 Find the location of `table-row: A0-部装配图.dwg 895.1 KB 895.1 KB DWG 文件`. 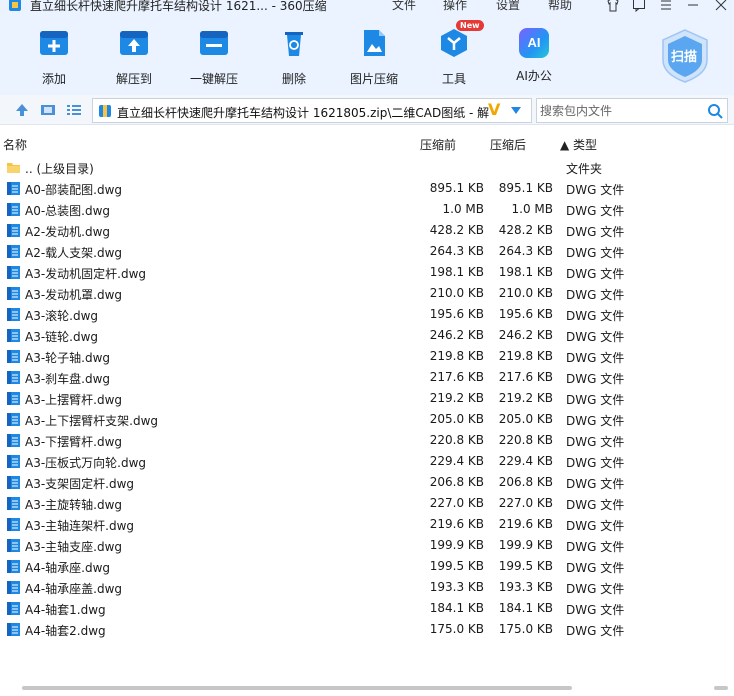

table-row: A0-部装配图.dwg 895.1 KB 895.1 KB DWG 文件 is located at coordinates (367, 189).